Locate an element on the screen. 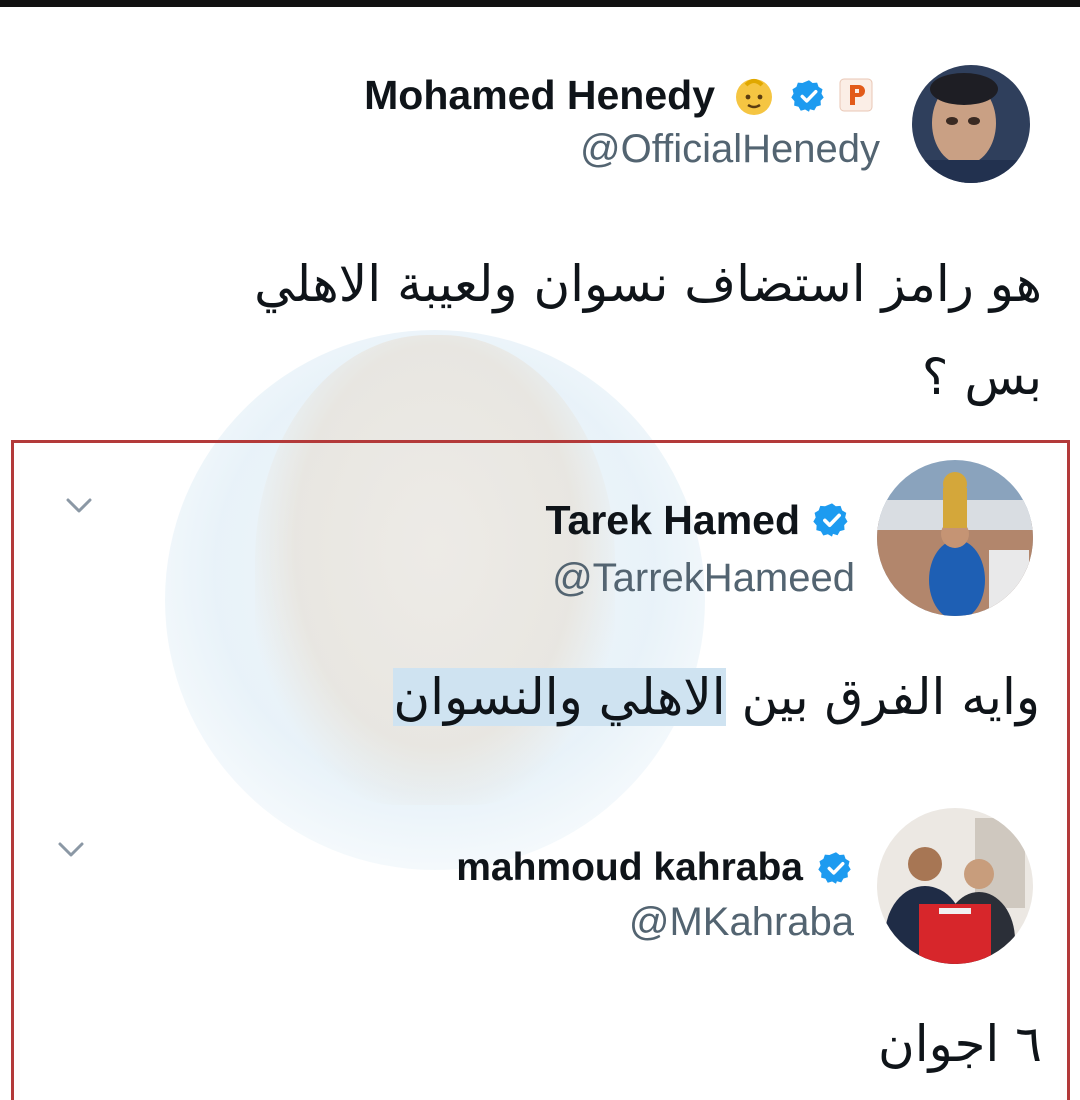 This screenshot has width=1080, height=1100. author-handle: @OfficialHenedy is located at coordinates (730, 149).